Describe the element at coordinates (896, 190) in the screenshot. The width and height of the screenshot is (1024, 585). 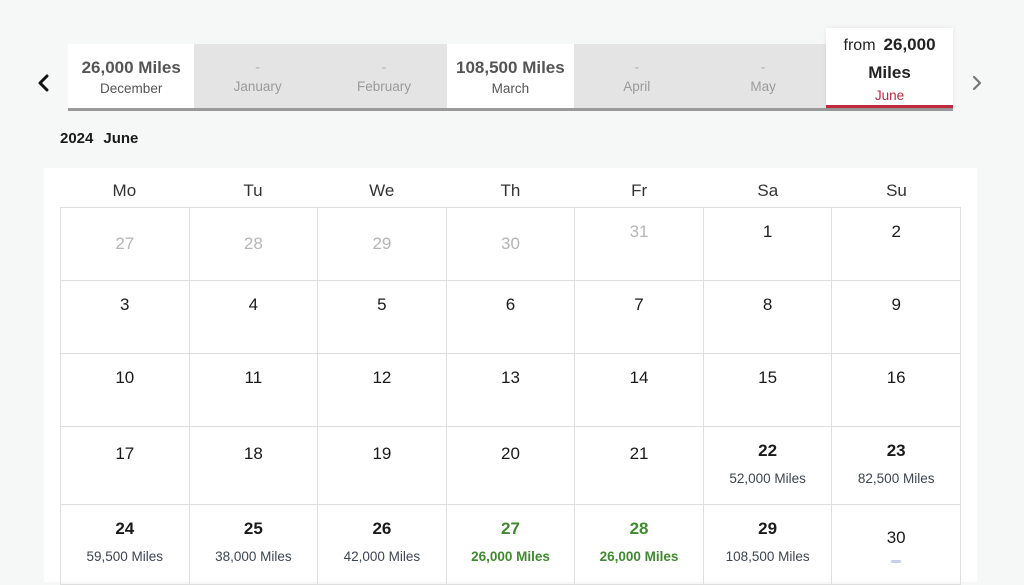
I see `weekday-label: Su` at that location.